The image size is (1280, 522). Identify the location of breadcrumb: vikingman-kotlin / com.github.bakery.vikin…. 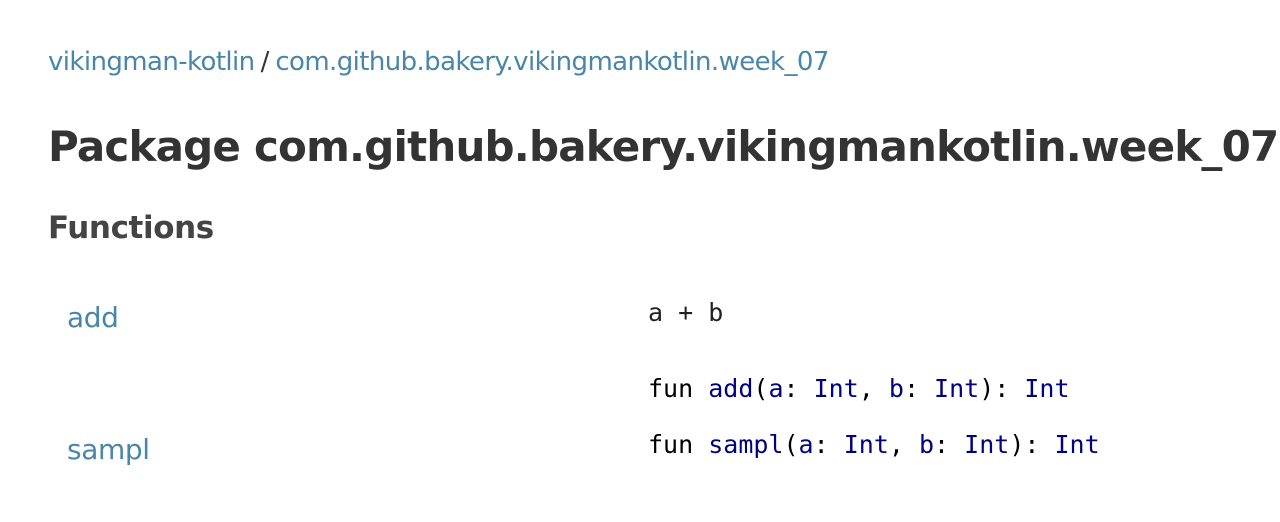
(438, 62).